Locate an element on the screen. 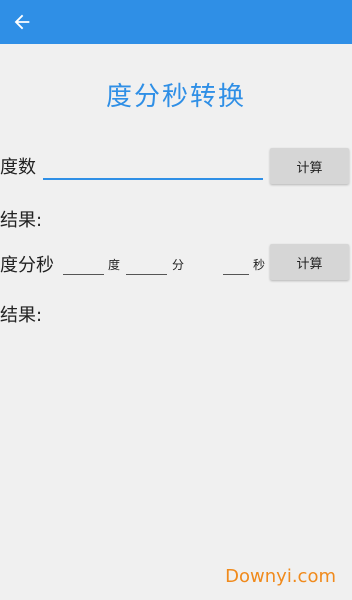 Image resolution: width=352 pixels, height=600 pixels. degrees-input is located at coordinates (153, 165).